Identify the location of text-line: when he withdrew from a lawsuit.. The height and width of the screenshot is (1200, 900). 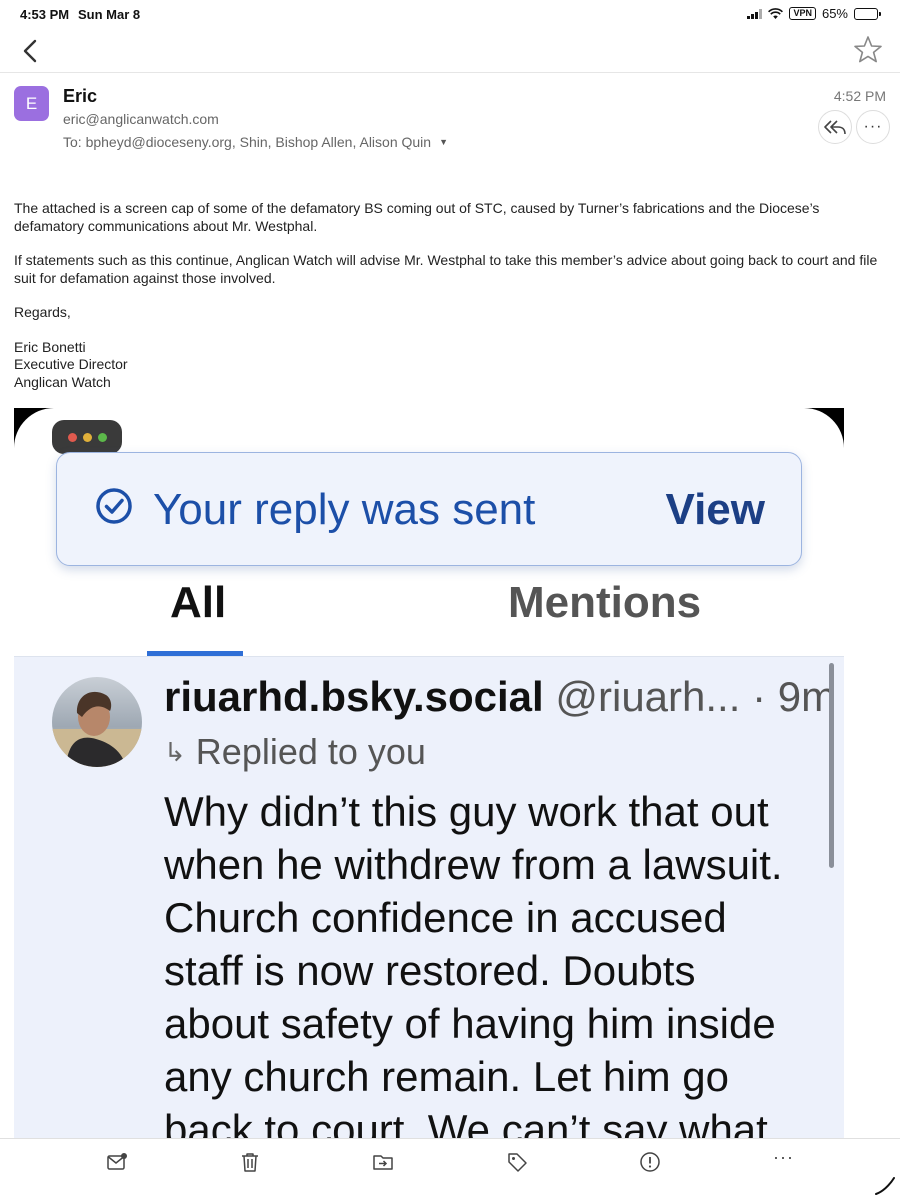
(473, 864).